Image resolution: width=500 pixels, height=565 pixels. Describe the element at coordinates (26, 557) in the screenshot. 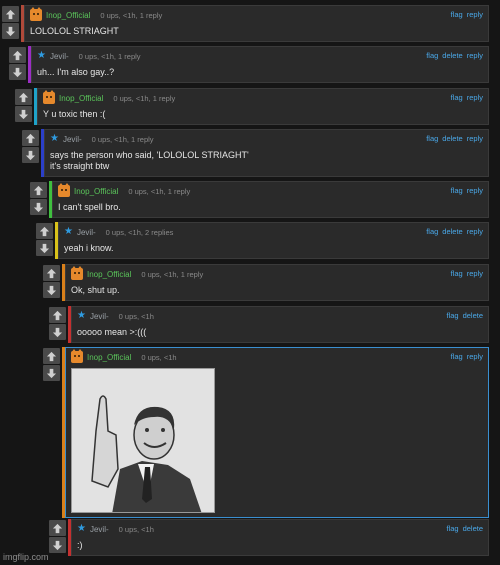

I see `imgflip-watermark: imgflip.com` at that location.